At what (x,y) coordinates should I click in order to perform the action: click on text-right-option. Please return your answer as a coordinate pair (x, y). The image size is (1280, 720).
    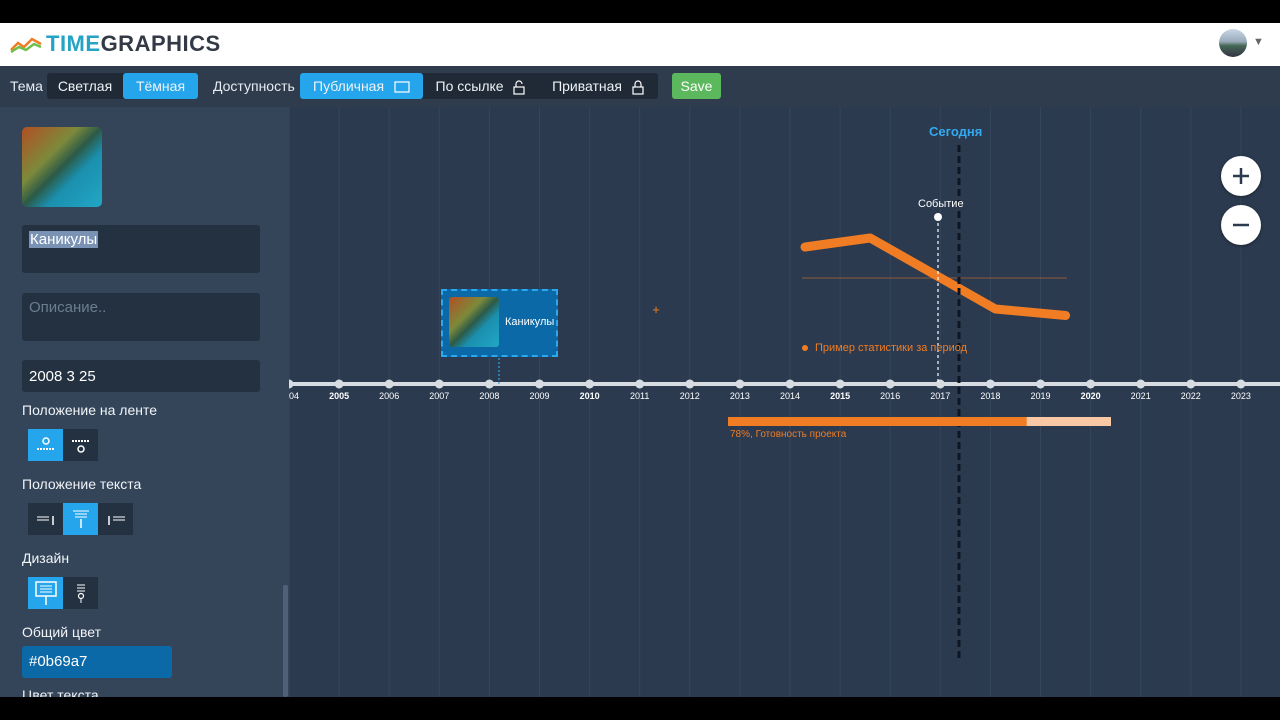
    Looking at the image, I should click on (115, 519).